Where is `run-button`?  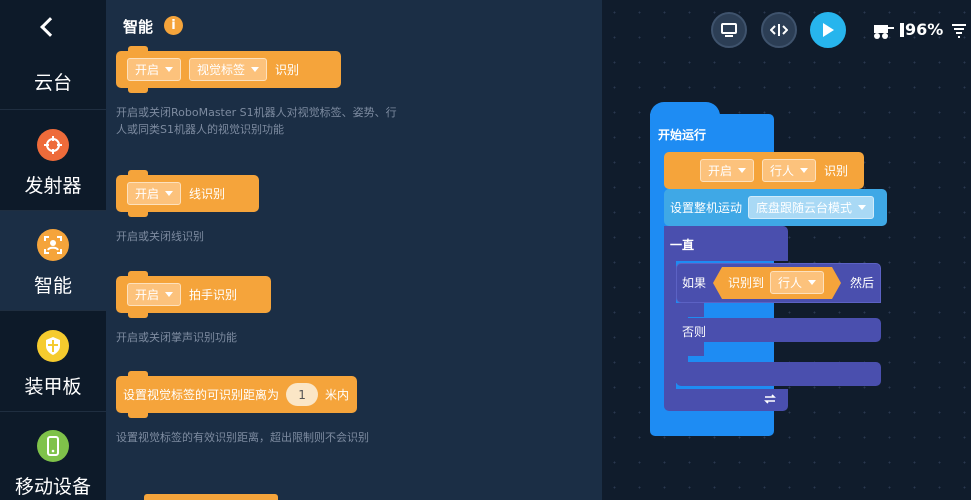
run-button is located at coordinates (828, 30).